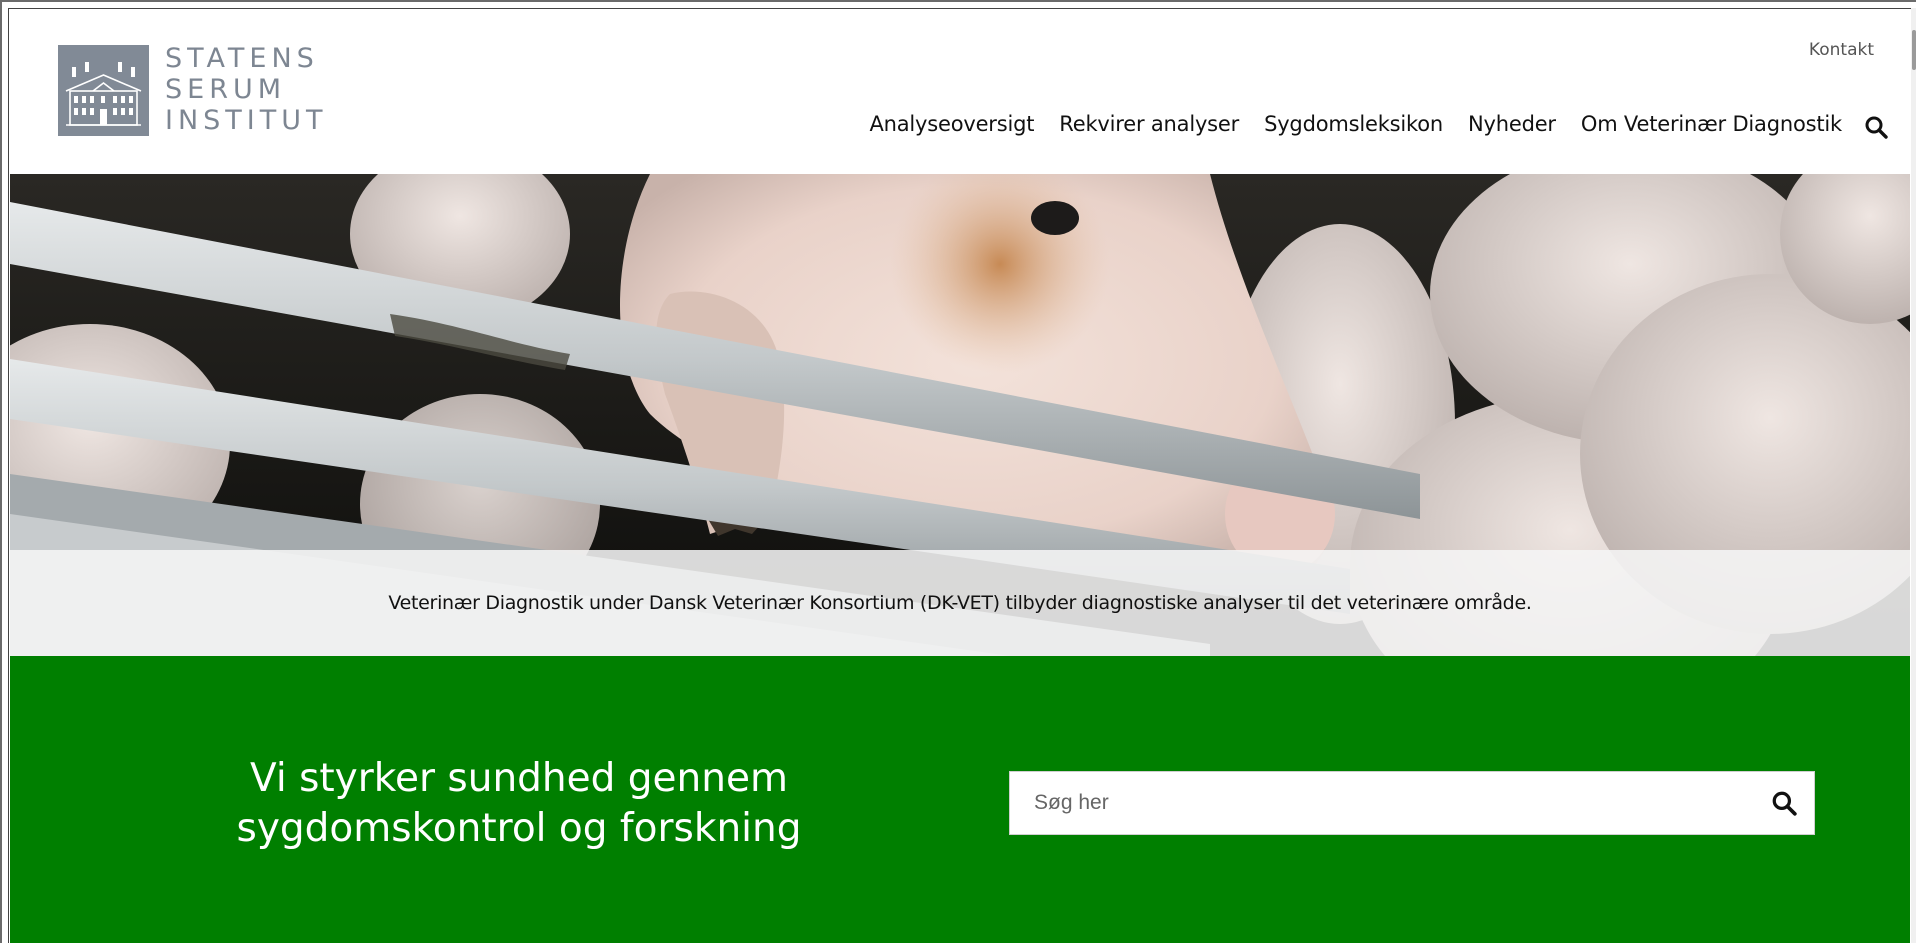 The height and width of the screenshot is (943, 1916). What do you see at coordinates (951, 124) in the screenshot?
I see `nav-item-analyseoversigt: Analyseoversigt` at bounding box center [951, 124].